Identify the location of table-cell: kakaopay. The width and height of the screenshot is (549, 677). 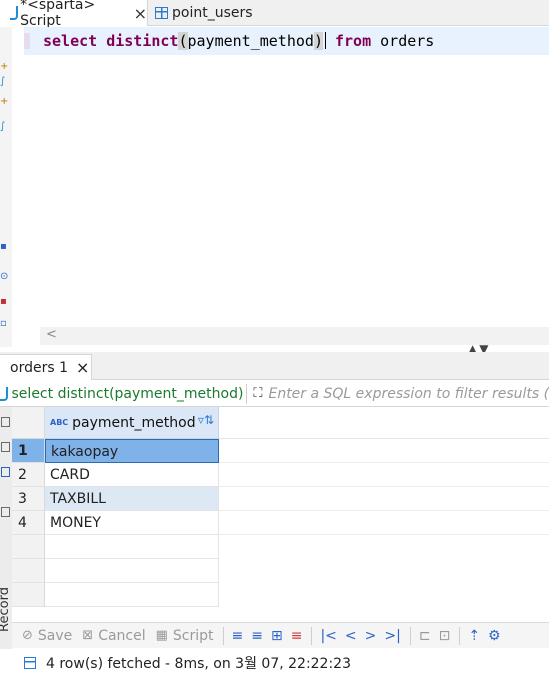
(132, 451).